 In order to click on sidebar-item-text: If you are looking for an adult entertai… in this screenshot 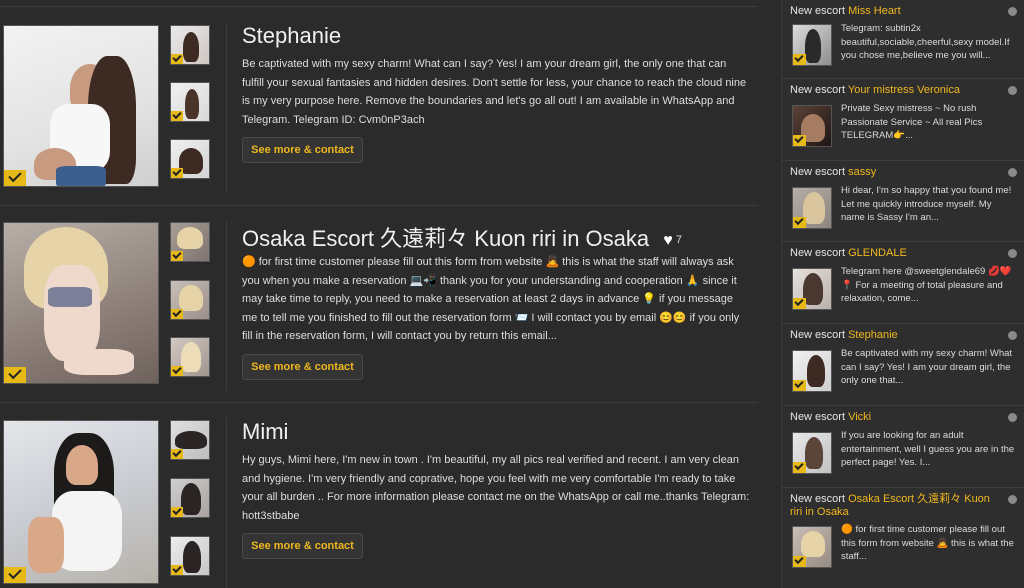, I will do `click(928, 449)`.